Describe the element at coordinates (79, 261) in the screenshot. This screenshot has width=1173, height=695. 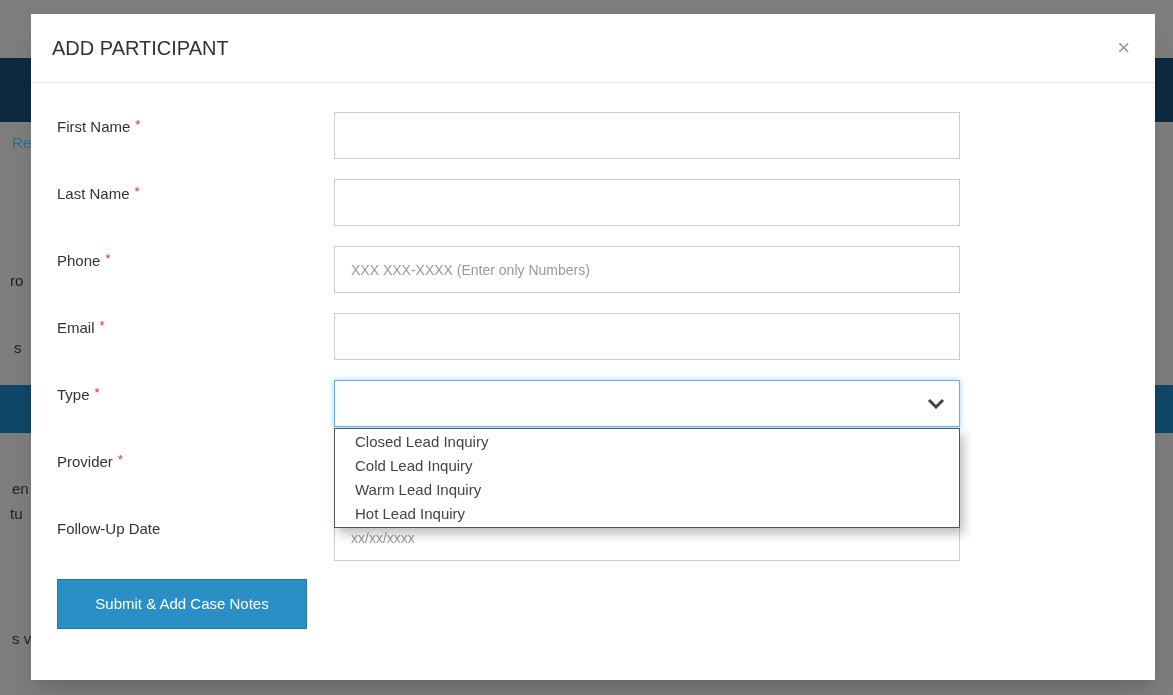
I see `field-label: Phone` at that location.